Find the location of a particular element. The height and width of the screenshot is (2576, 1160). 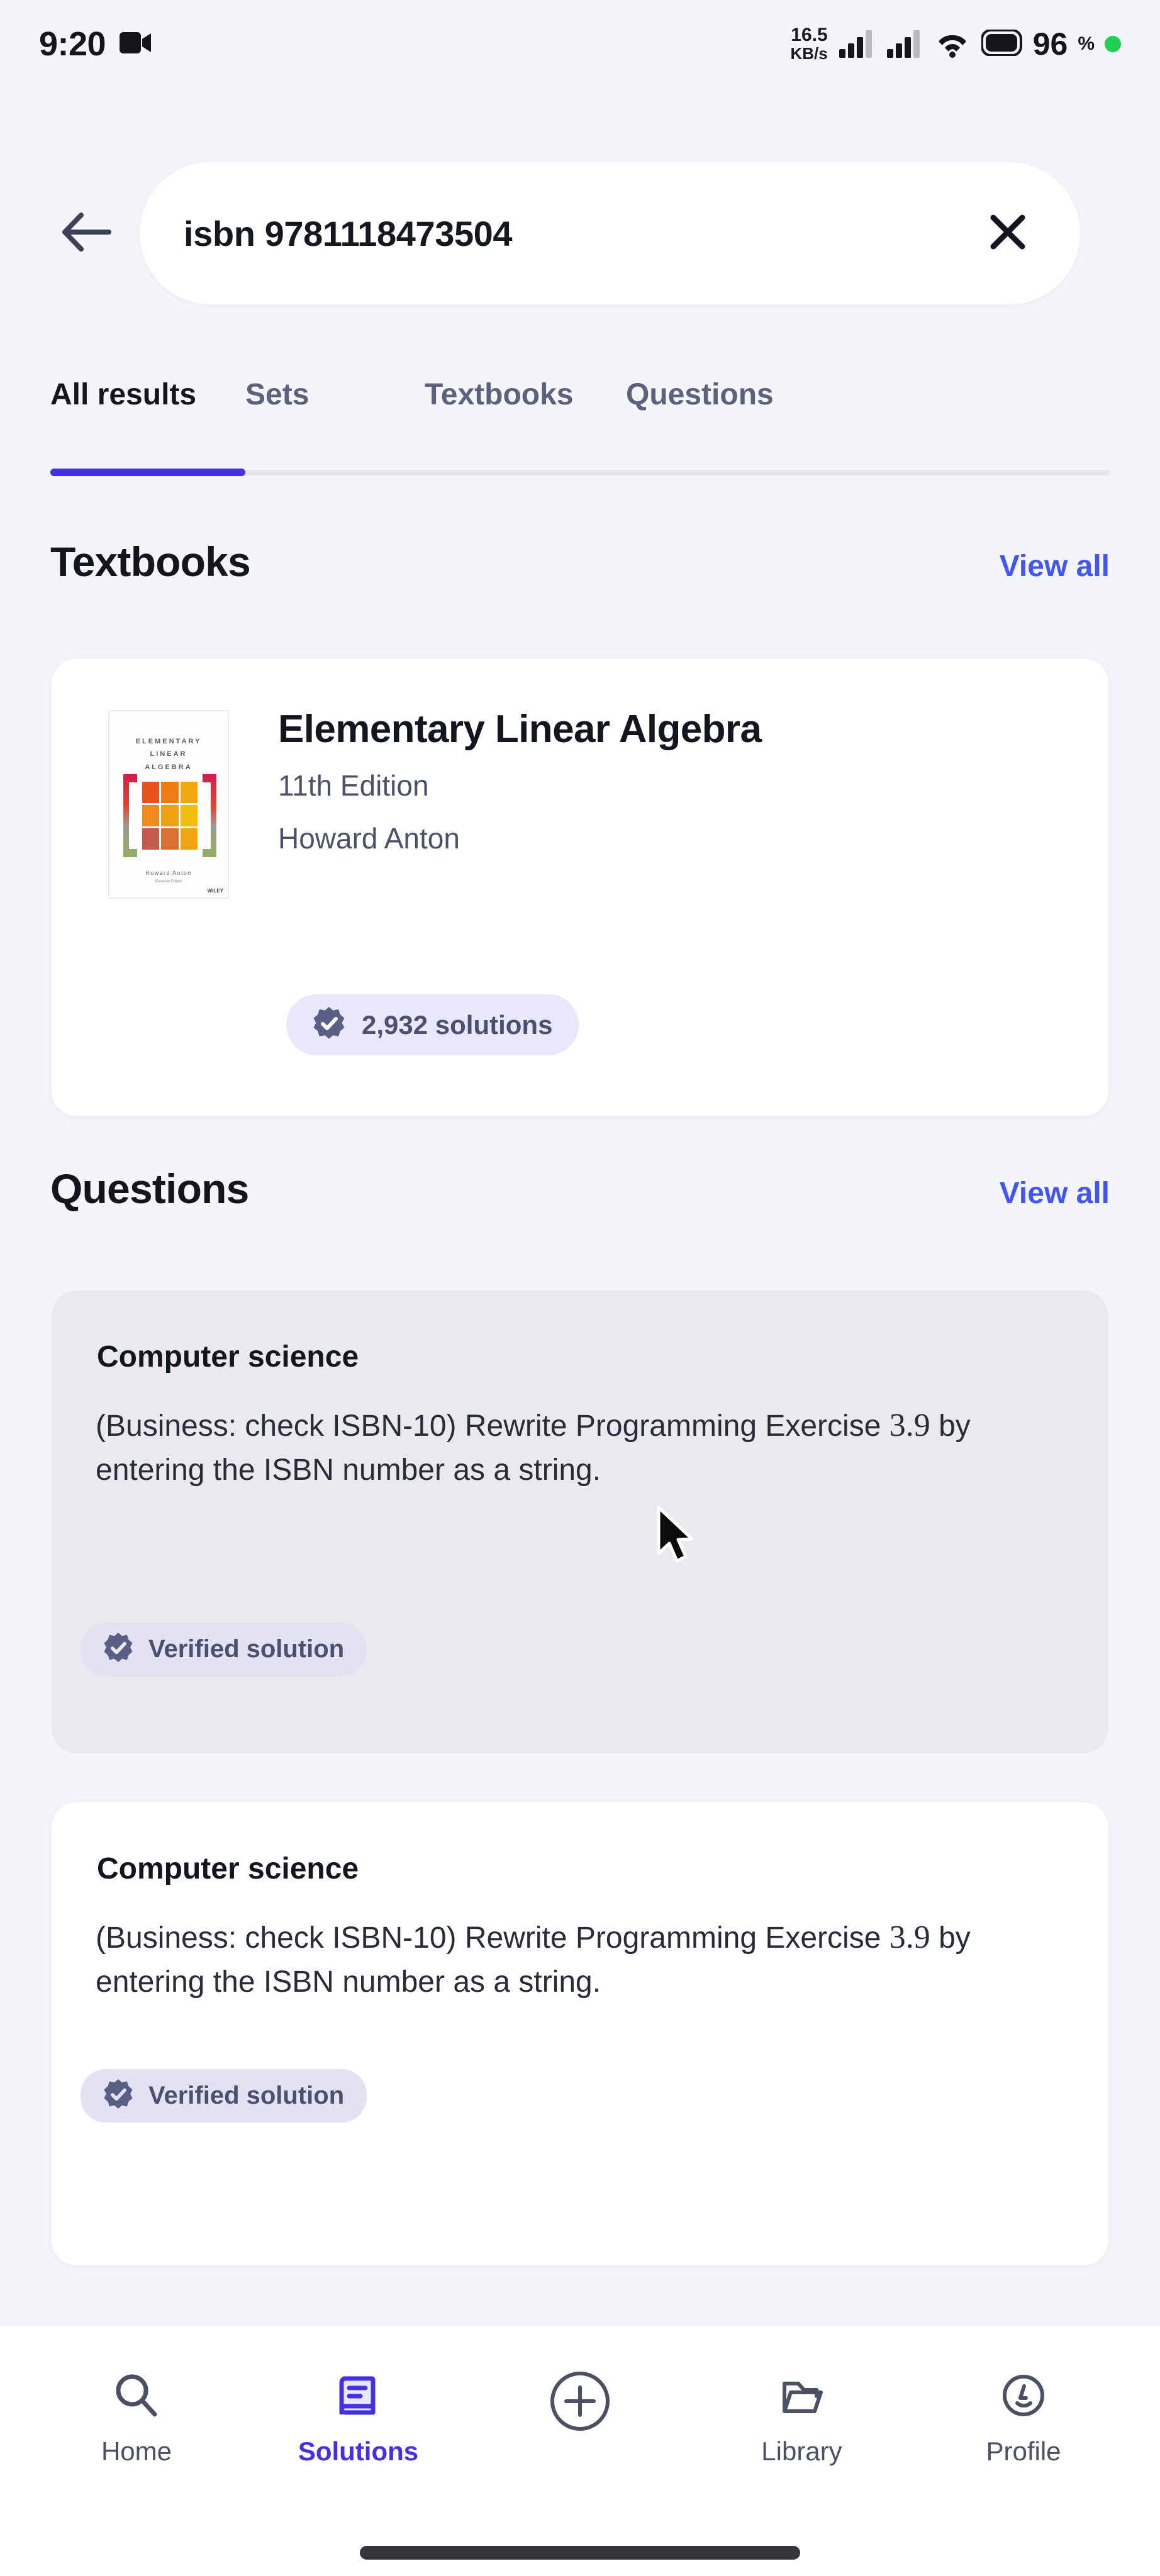

nav-item-solutions: Solutions is located at coordinates (359, 2417).